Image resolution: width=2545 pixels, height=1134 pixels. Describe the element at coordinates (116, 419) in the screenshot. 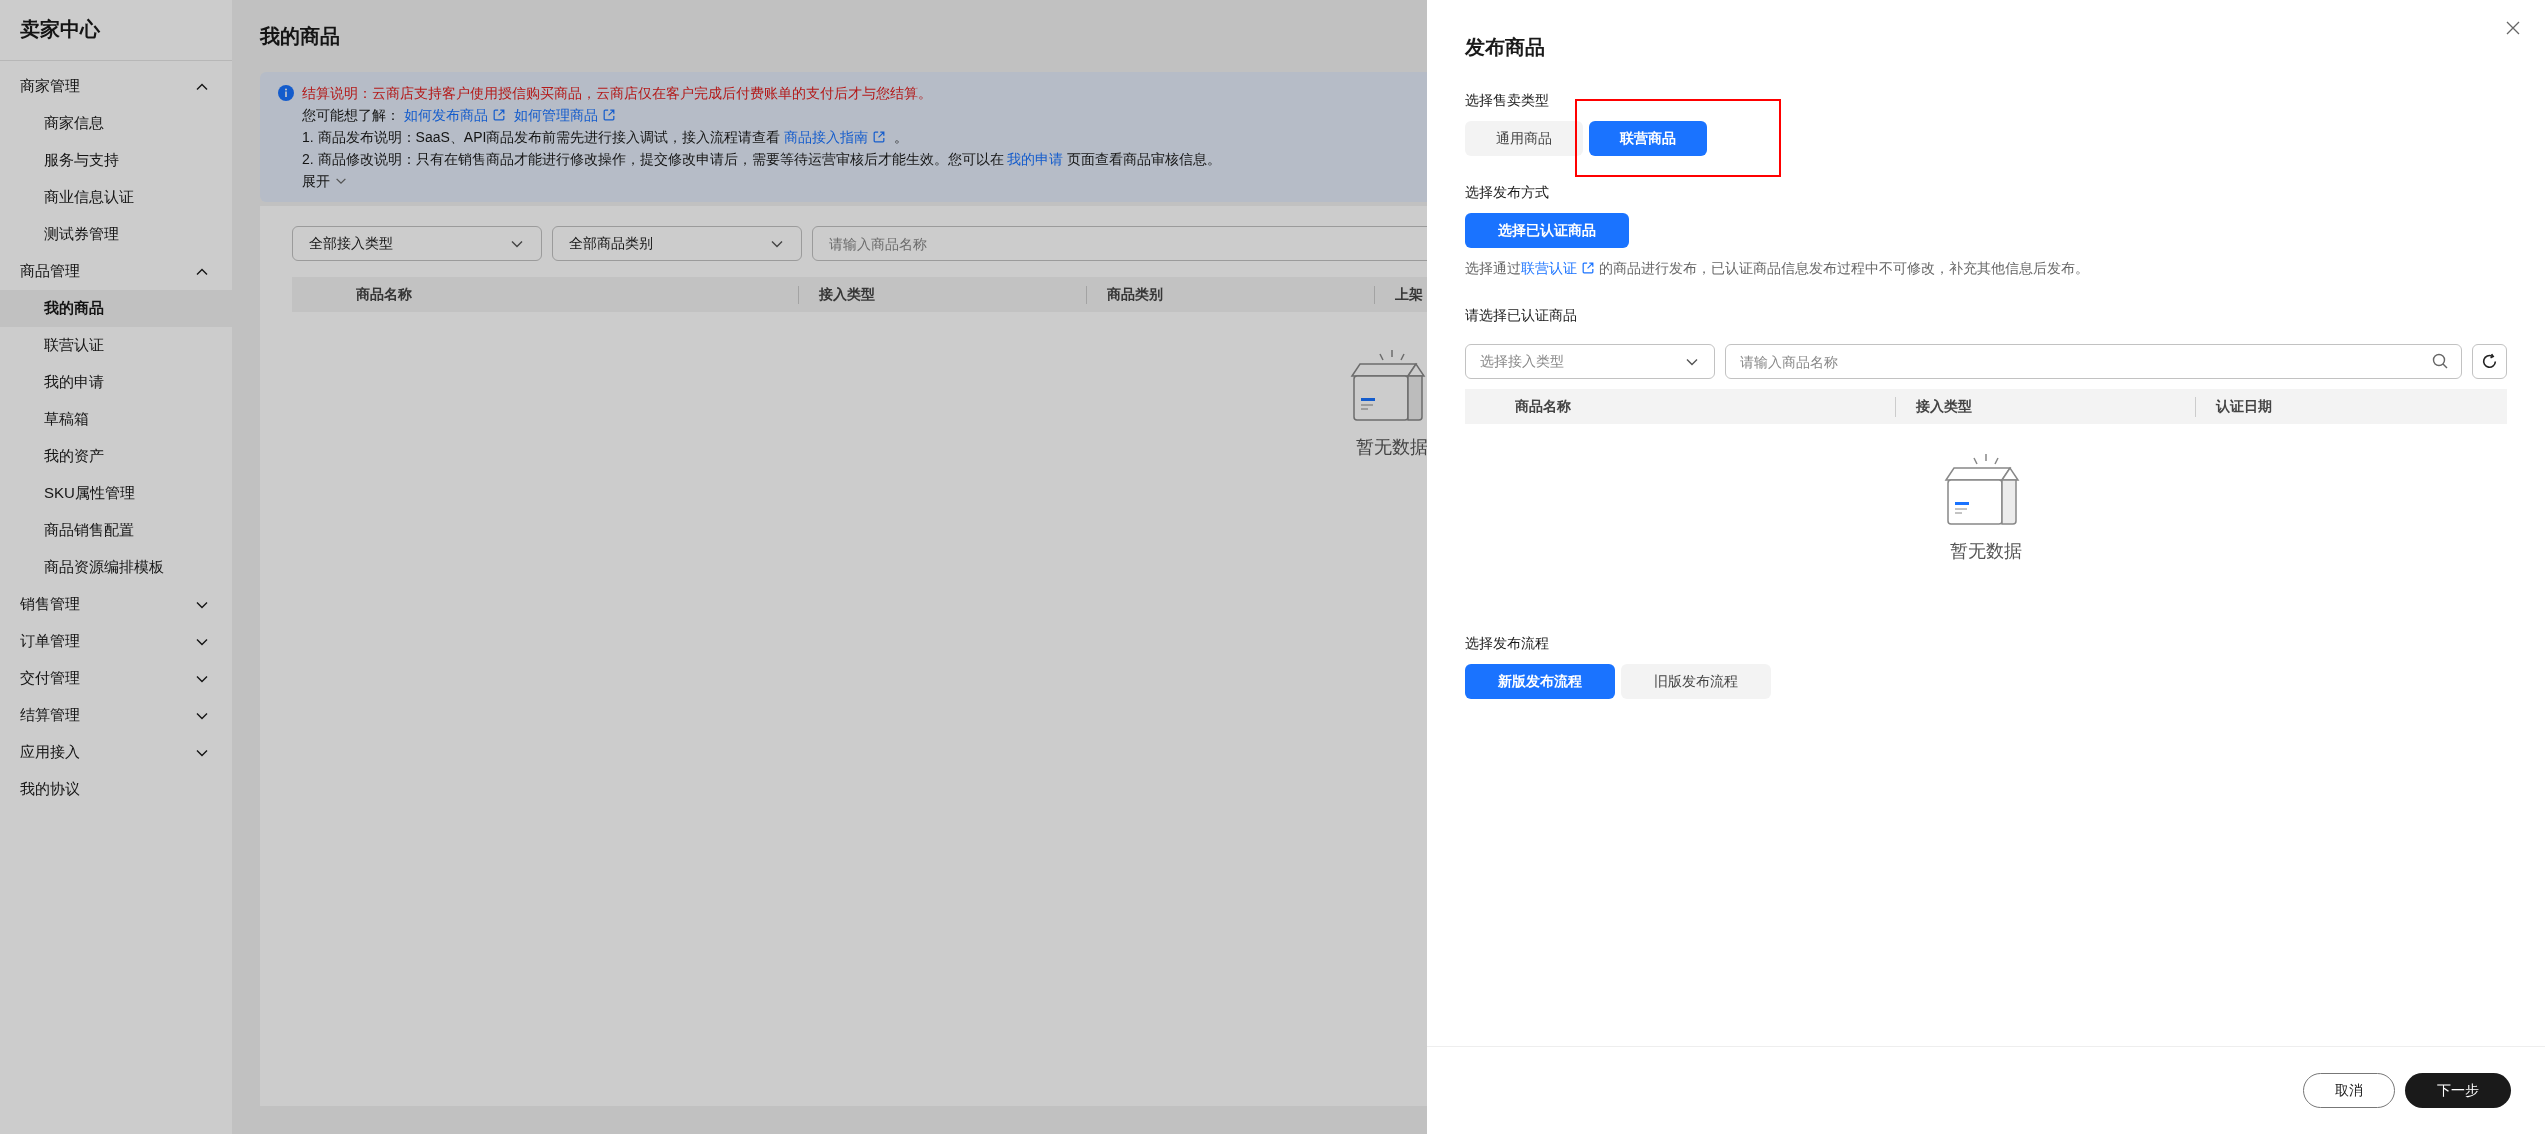

I see `sidebar-item: 草稿箱` at that location.